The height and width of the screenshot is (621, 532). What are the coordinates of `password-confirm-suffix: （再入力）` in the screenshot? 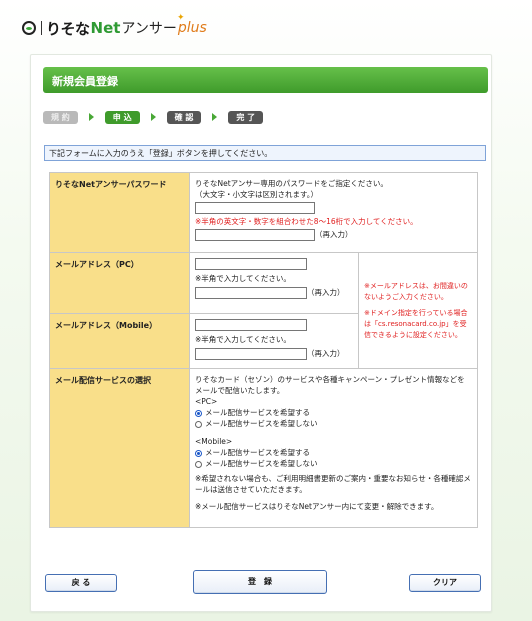 It's located at (334, 234).